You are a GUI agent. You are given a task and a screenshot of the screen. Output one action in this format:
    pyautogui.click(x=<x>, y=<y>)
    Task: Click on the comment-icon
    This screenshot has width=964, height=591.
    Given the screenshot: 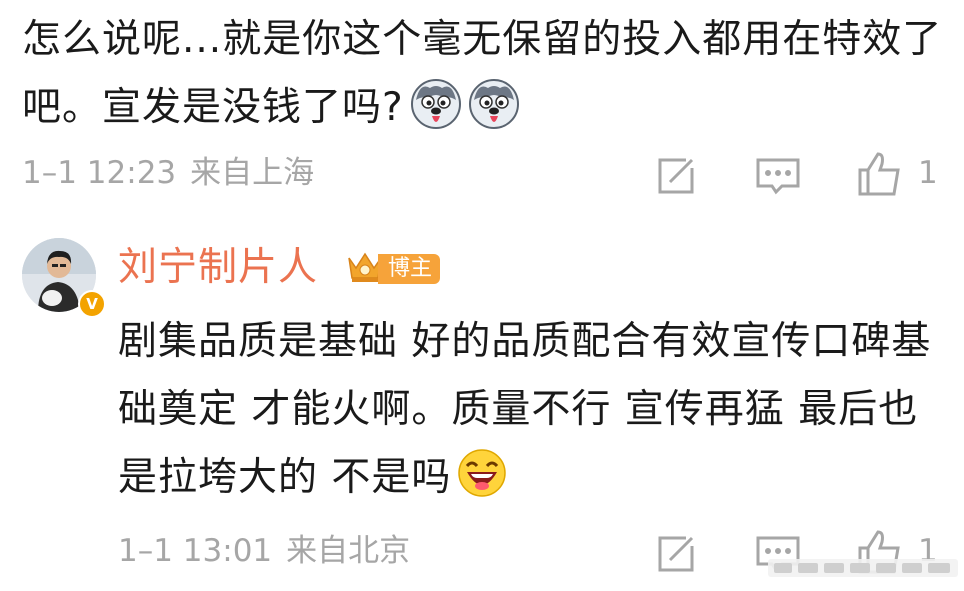 What is the action you would take?
    pyautogui.click(x=778, y=176)
    